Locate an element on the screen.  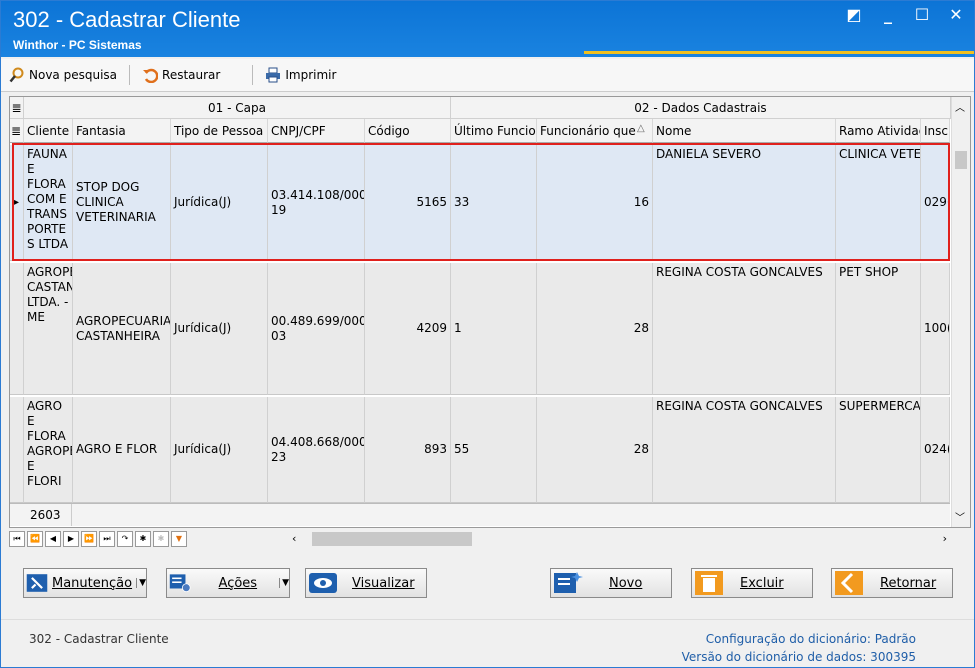
band-dados-cadastrais: 02 - Dados Cadastrais is located at coordinates (701, 108).